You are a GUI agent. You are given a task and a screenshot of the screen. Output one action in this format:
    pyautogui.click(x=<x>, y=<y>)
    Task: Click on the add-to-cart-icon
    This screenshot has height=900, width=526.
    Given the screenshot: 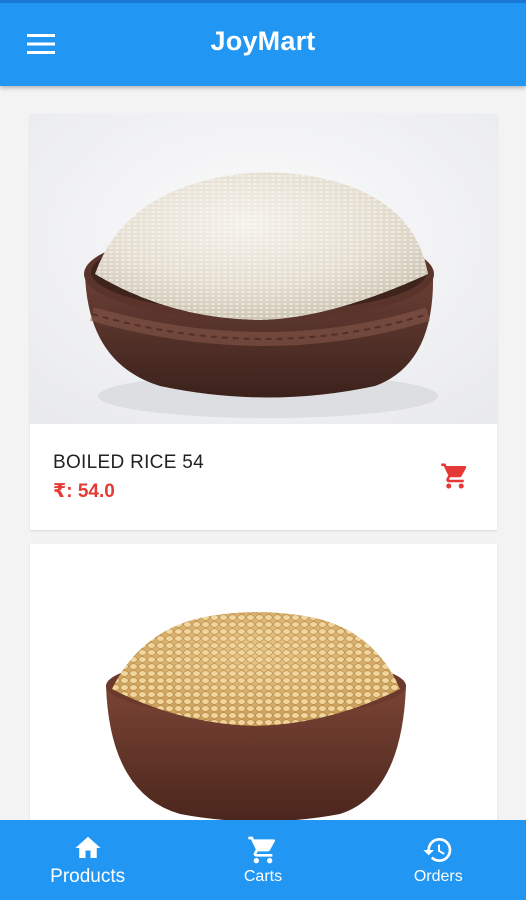 What is the action you would take?
    pyautogui.click(x=454, y=476)
    